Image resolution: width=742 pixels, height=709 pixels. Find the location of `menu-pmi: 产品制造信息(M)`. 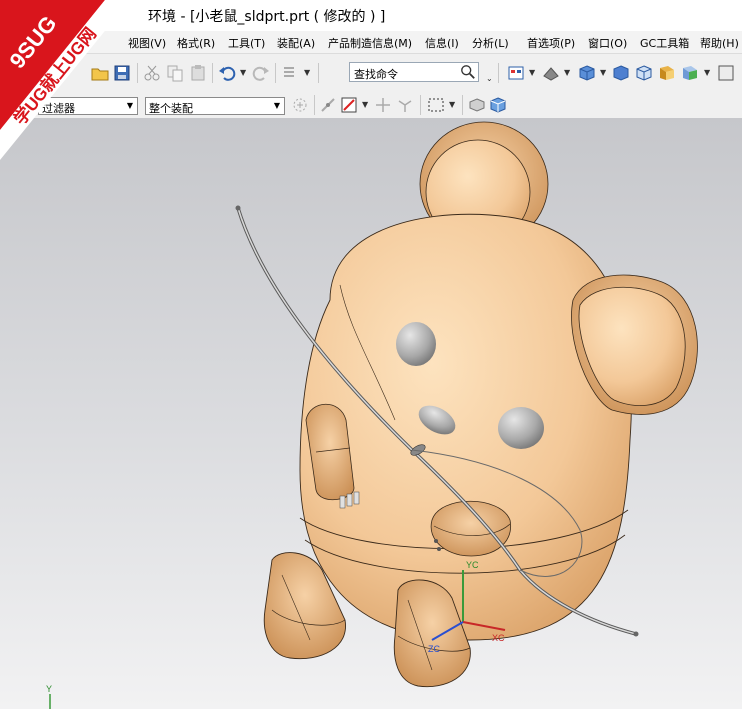

menu-pmi: 产品制造信息(M) is located at coordinates (370, 43).